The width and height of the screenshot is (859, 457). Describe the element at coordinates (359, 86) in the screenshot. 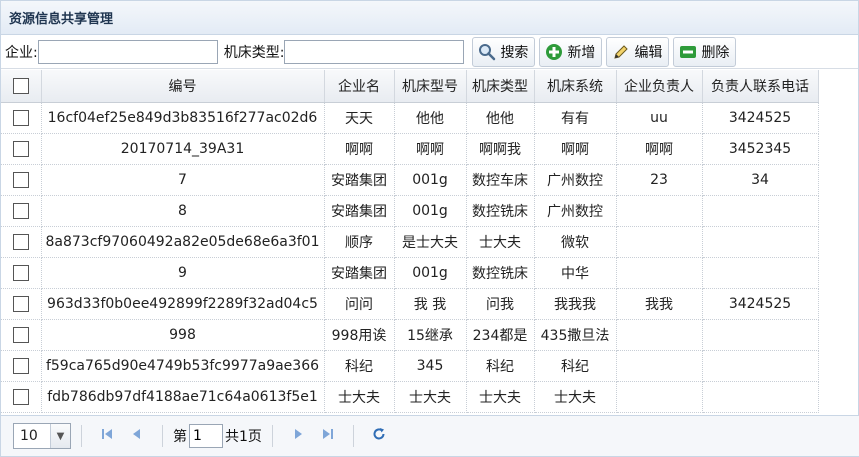

I see `col-header-company: 企业名` at that location.